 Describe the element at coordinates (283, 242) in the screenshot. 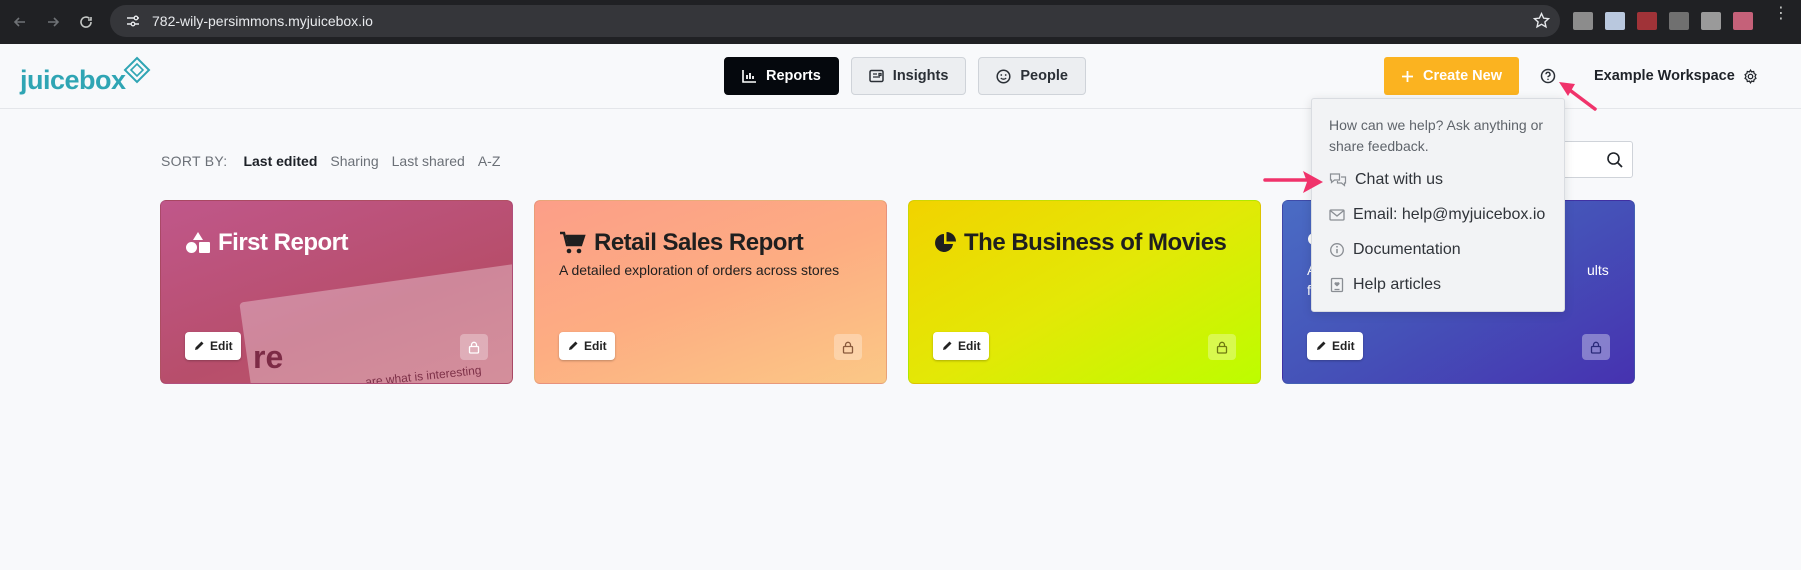

I see `report-title-text: First Report` at that location.